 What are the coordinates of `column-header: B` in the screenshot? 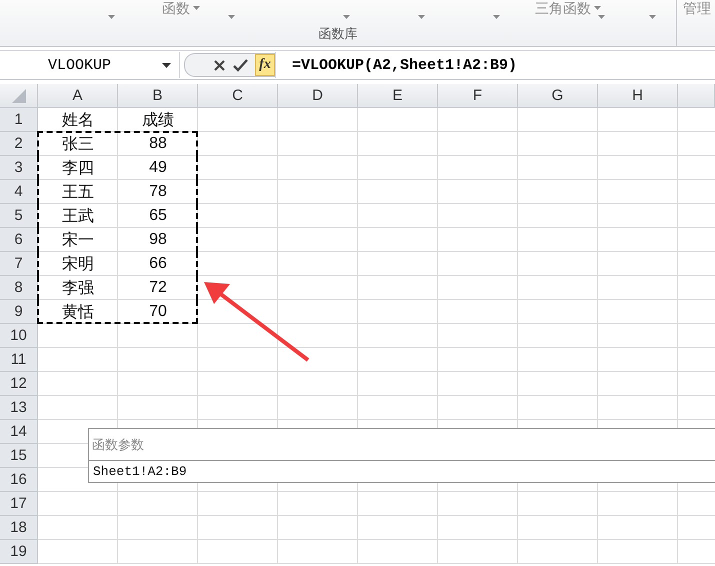 It's located at (158, 96).